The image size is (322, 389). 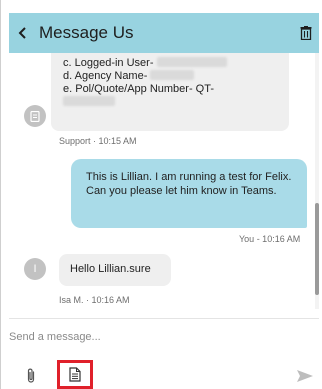 I want to click on chevron-left-icon, so click(x=22, y=33).